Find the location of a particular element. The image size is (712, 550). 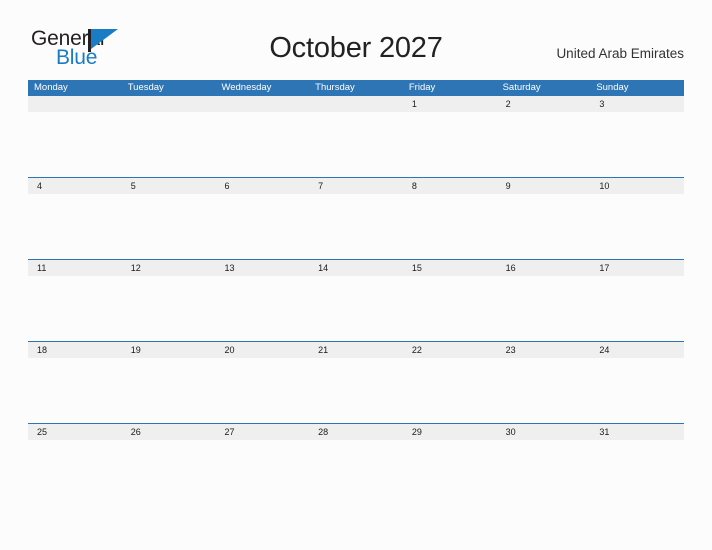

day-cell: 3 is located at coordinates (637, 104).